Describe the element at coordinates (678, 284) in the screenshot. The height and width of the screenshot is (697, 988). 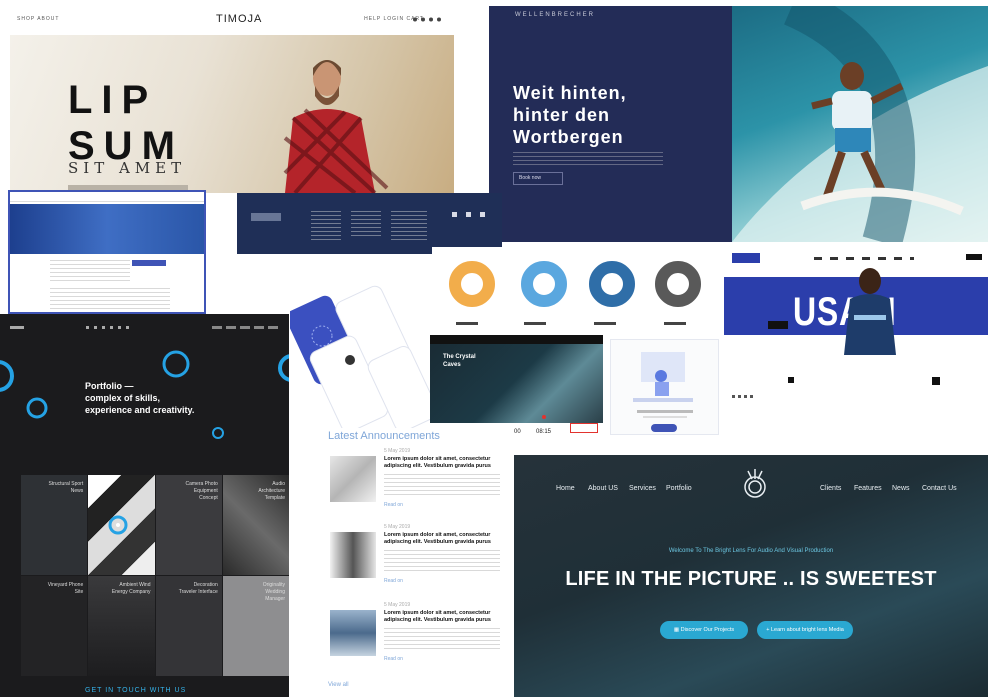
I see `donut-gray-icon` at that location.